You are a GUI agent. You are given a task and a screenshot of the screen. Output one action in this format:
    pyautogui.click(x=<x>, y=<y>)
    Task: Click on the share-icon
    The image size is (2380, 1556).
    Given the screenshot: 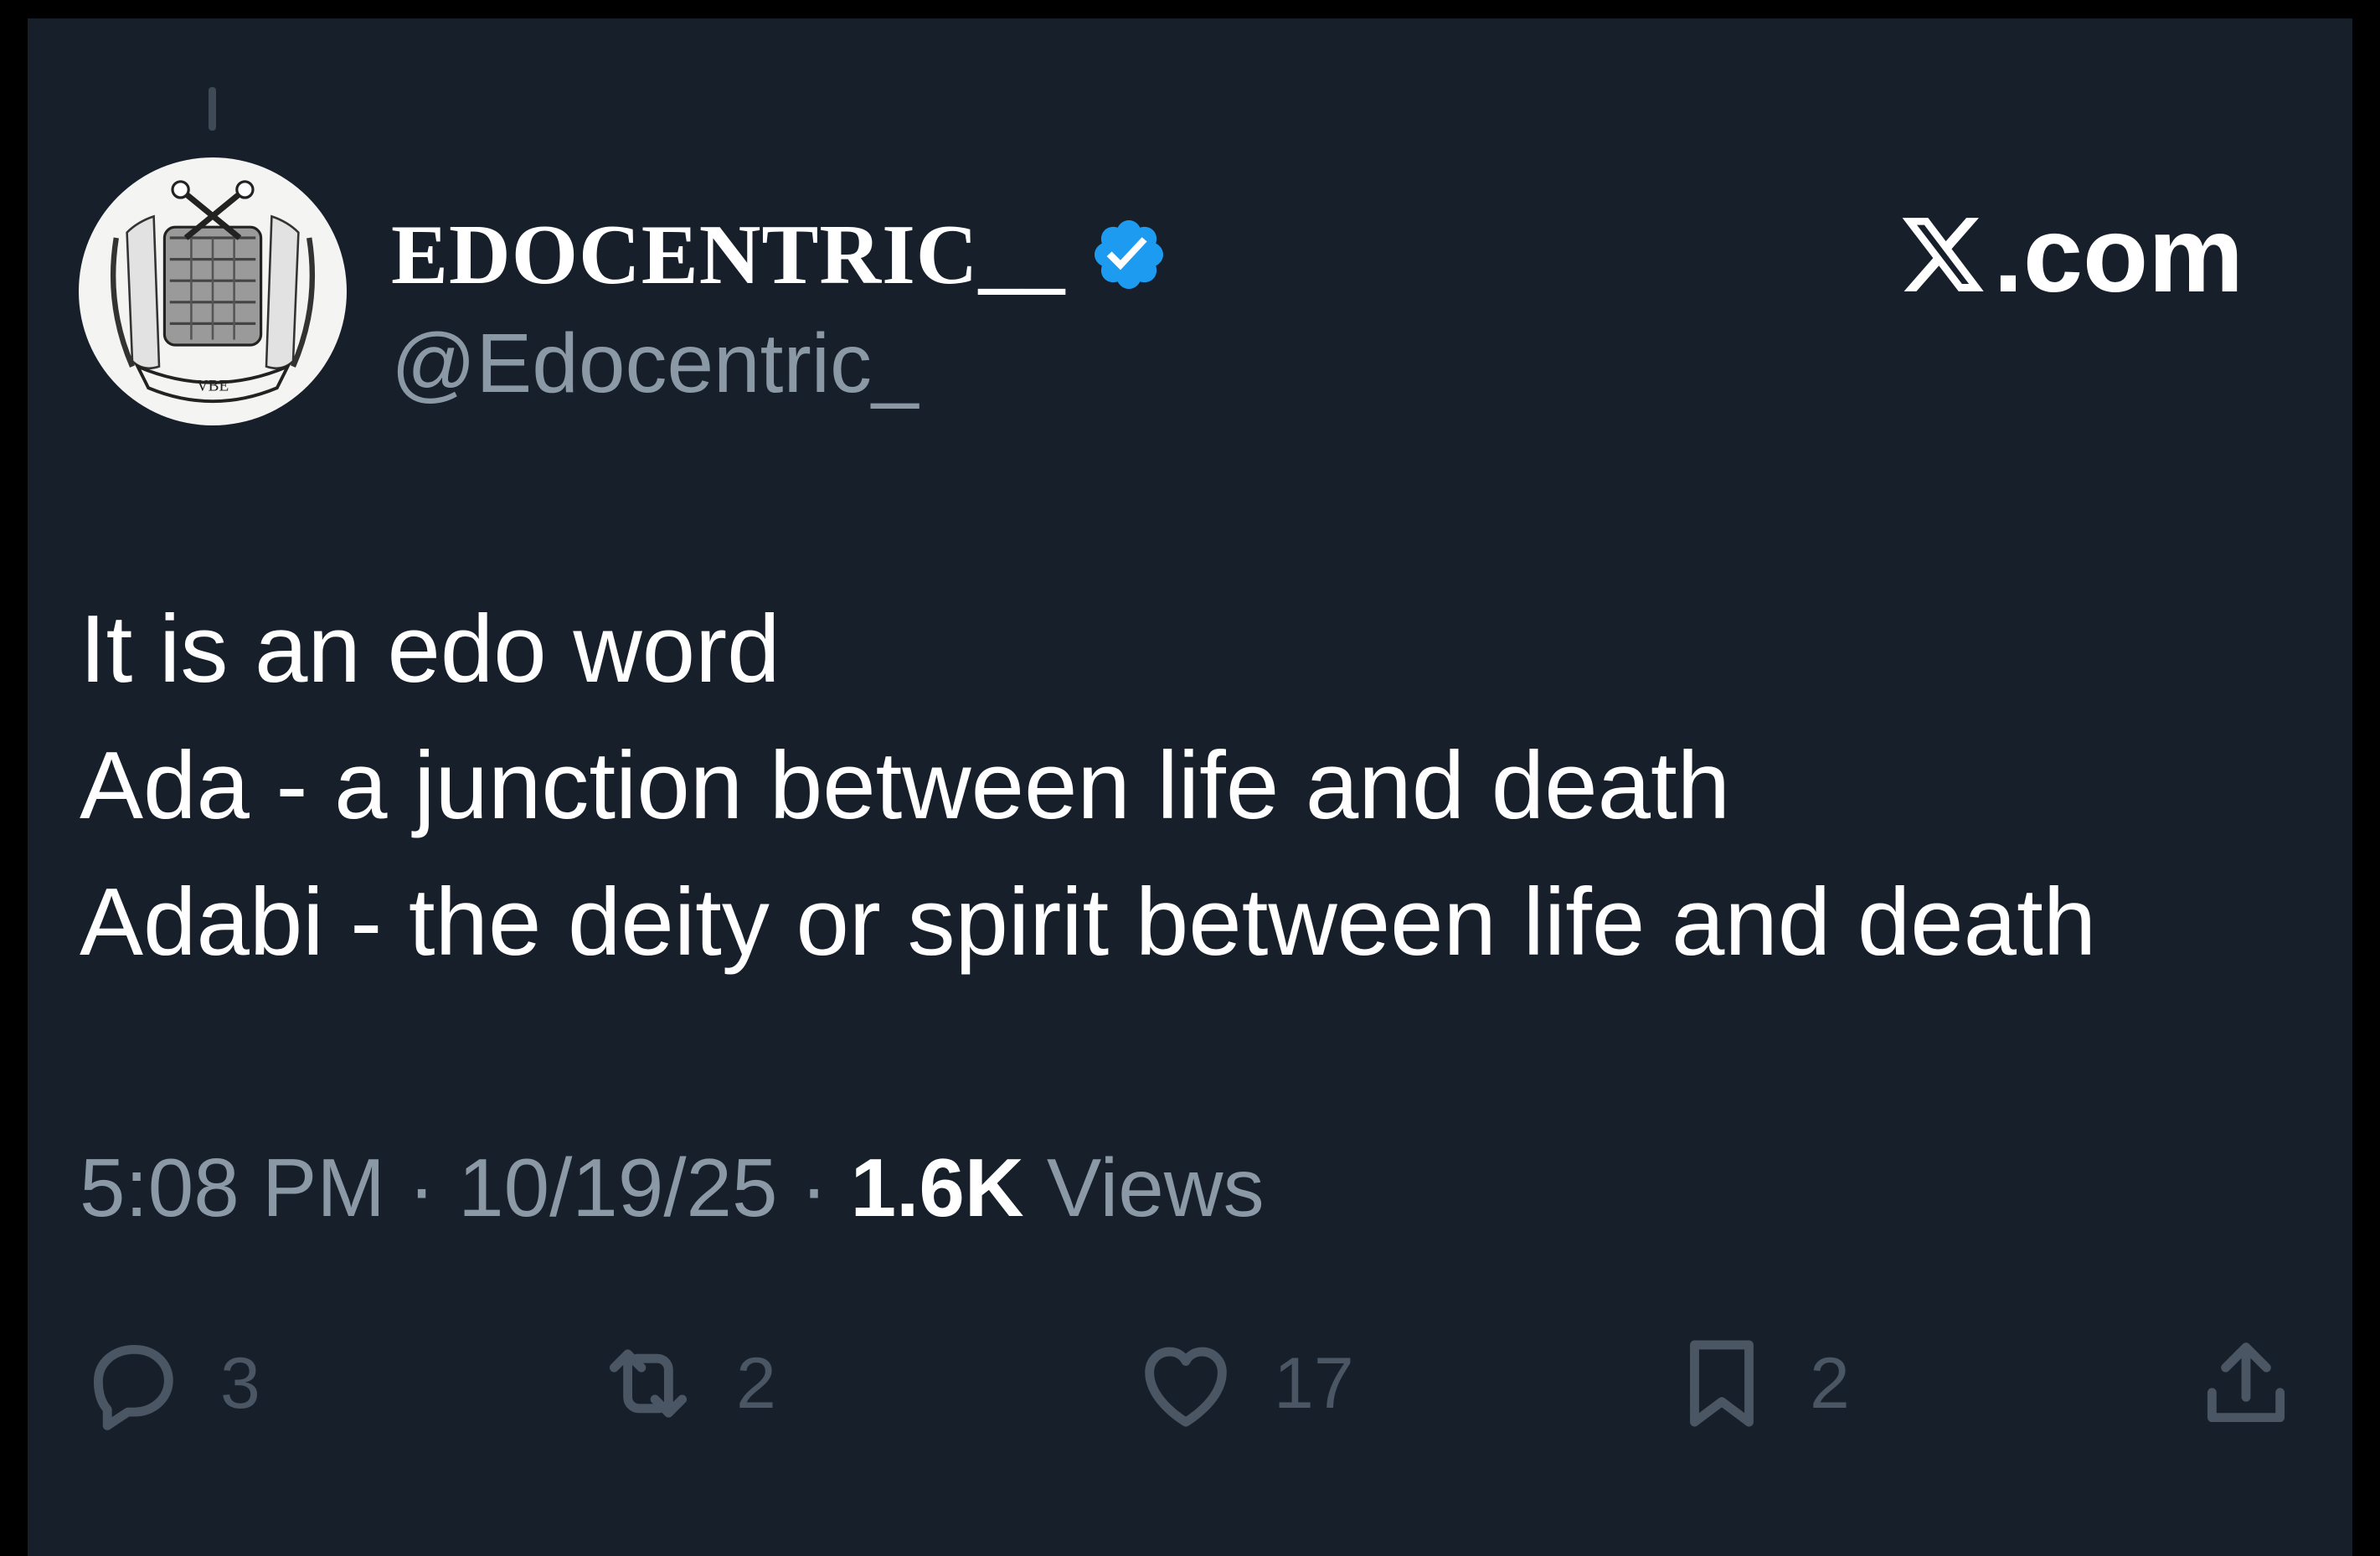 What is the action you would take?
    pyautogui.click(x=2246, y=1382)
    